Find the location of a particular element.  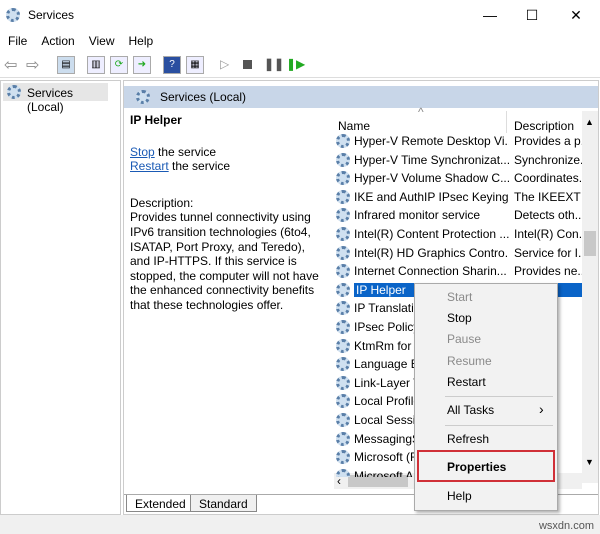

scroll-down-icon: ▼ is located at coordinates (589, 462).